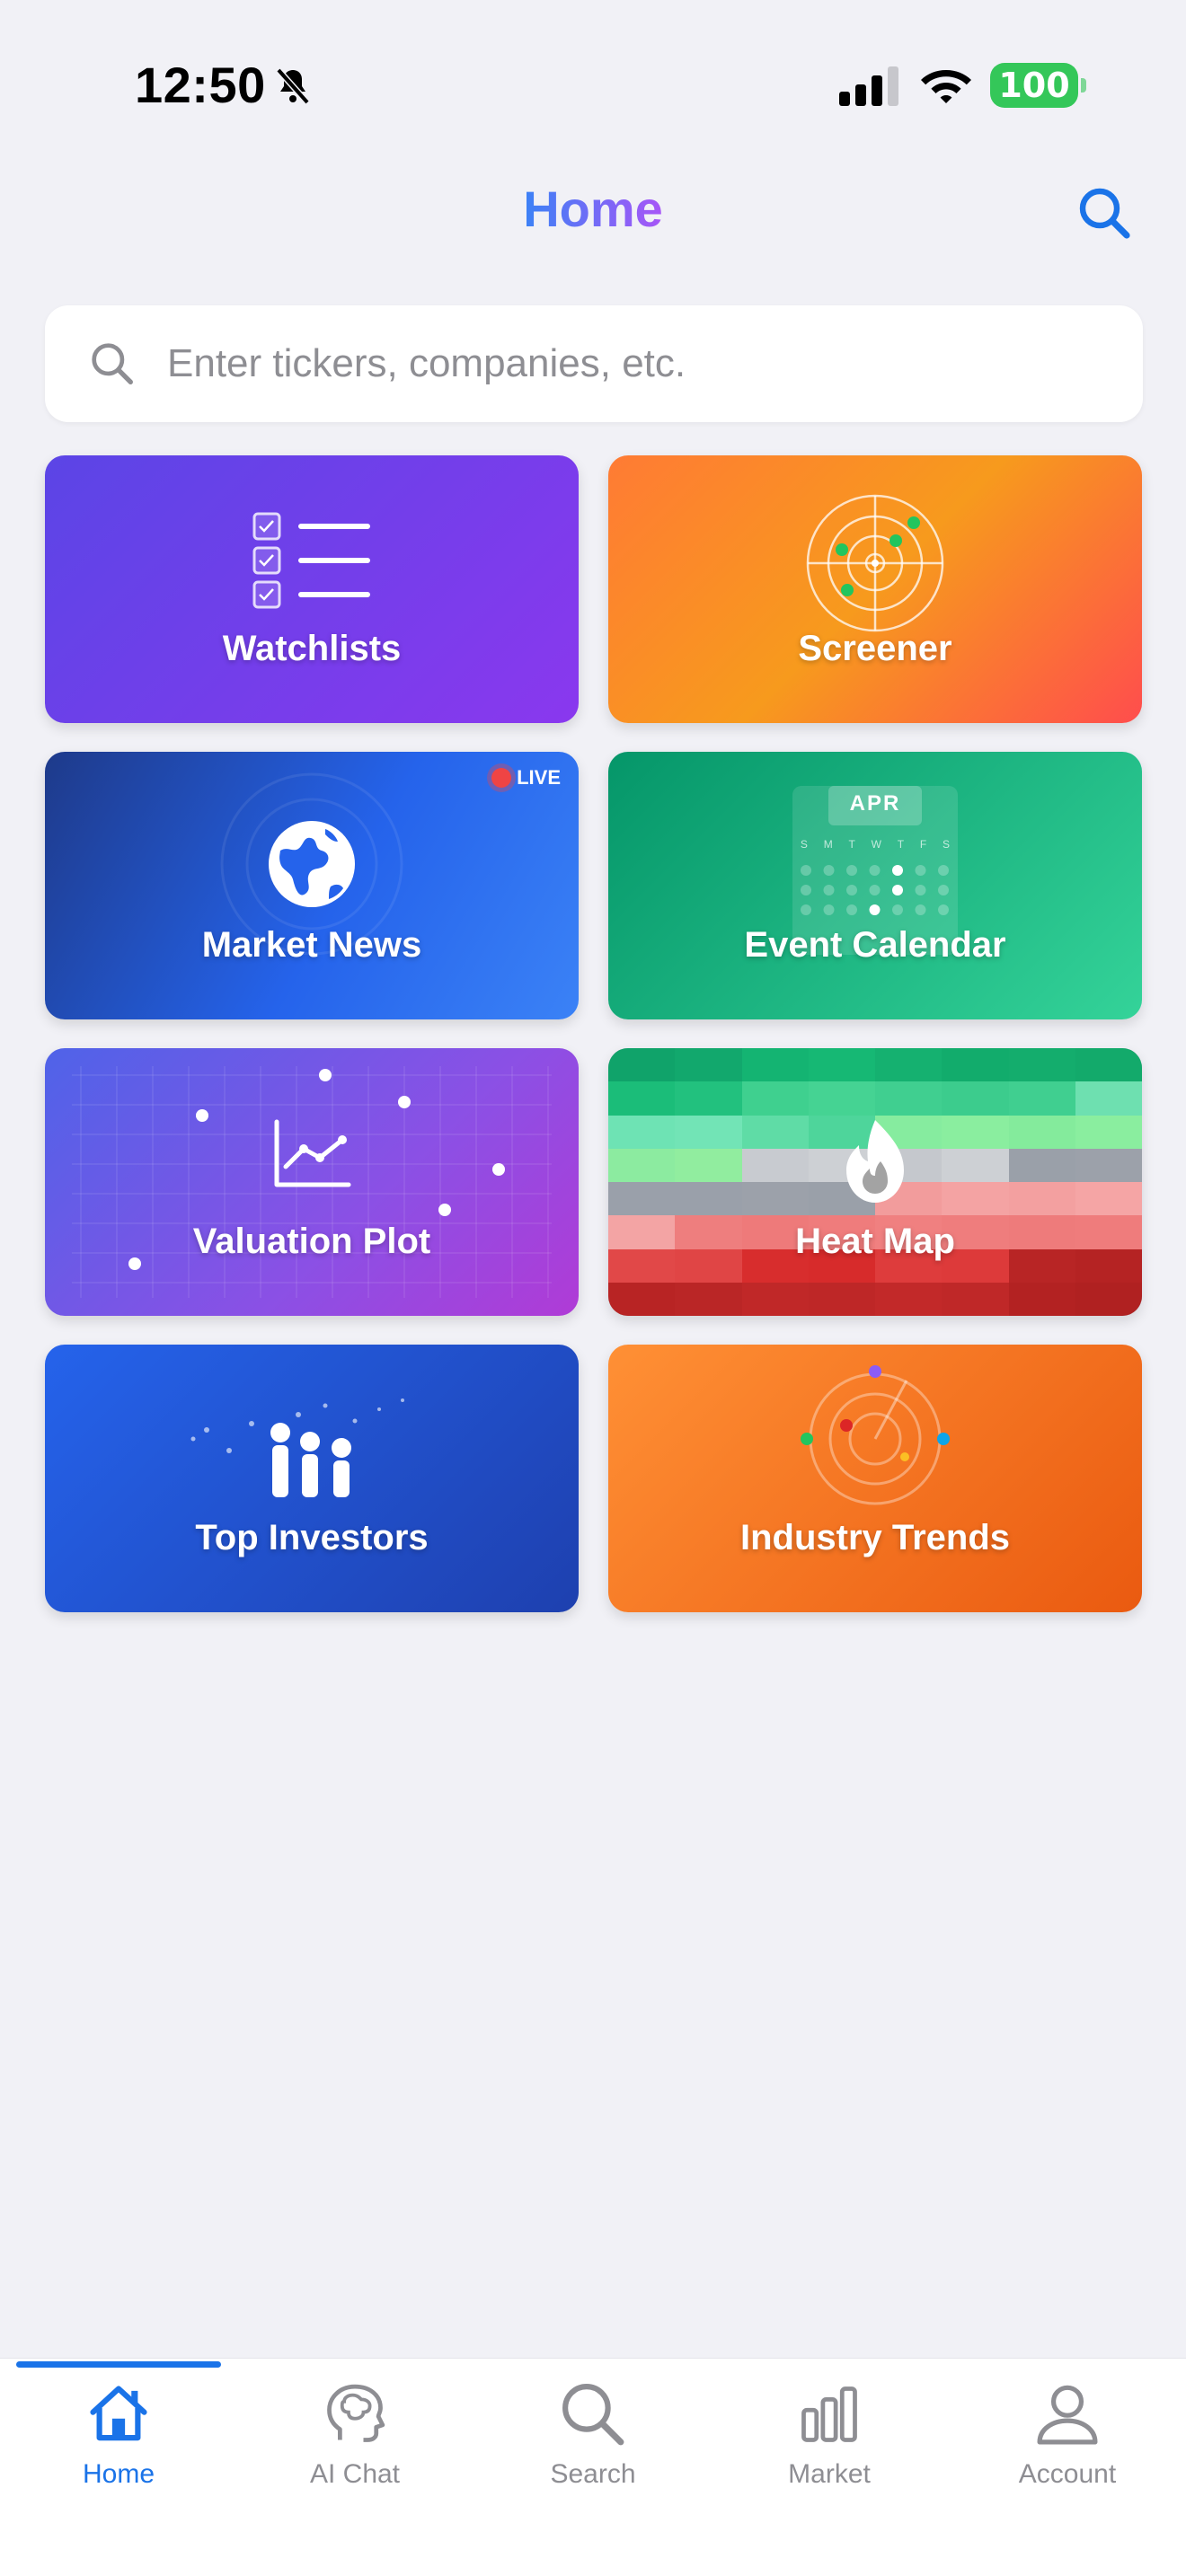 The width and height of the screenshot is (1186, 2576). I want to click on orbit-icon, so click(875, 1435).